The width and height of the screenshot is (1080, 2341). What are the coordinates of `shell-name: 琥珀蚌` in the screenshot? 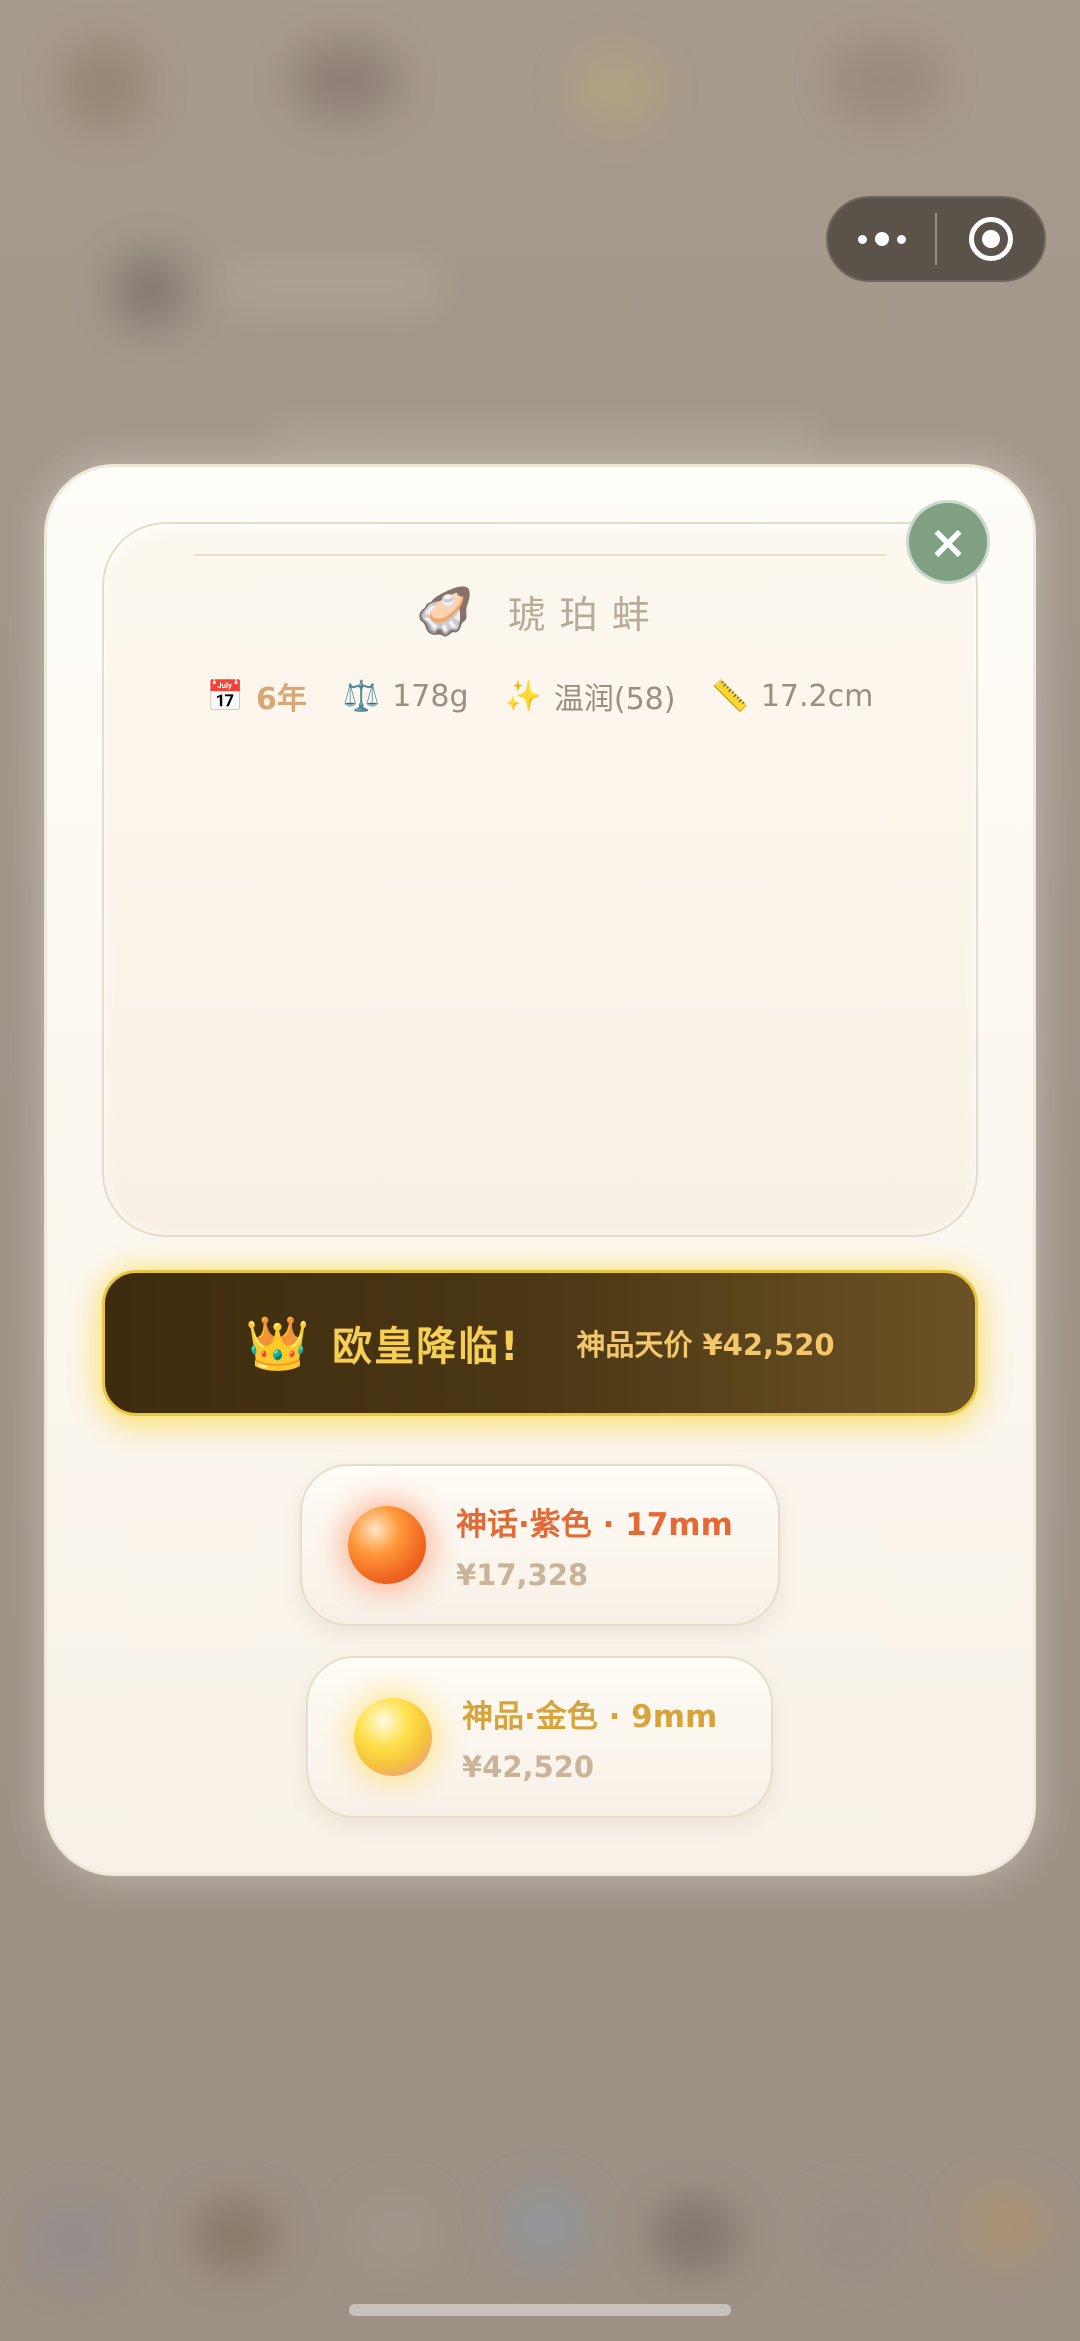 It's located at (585, 615).